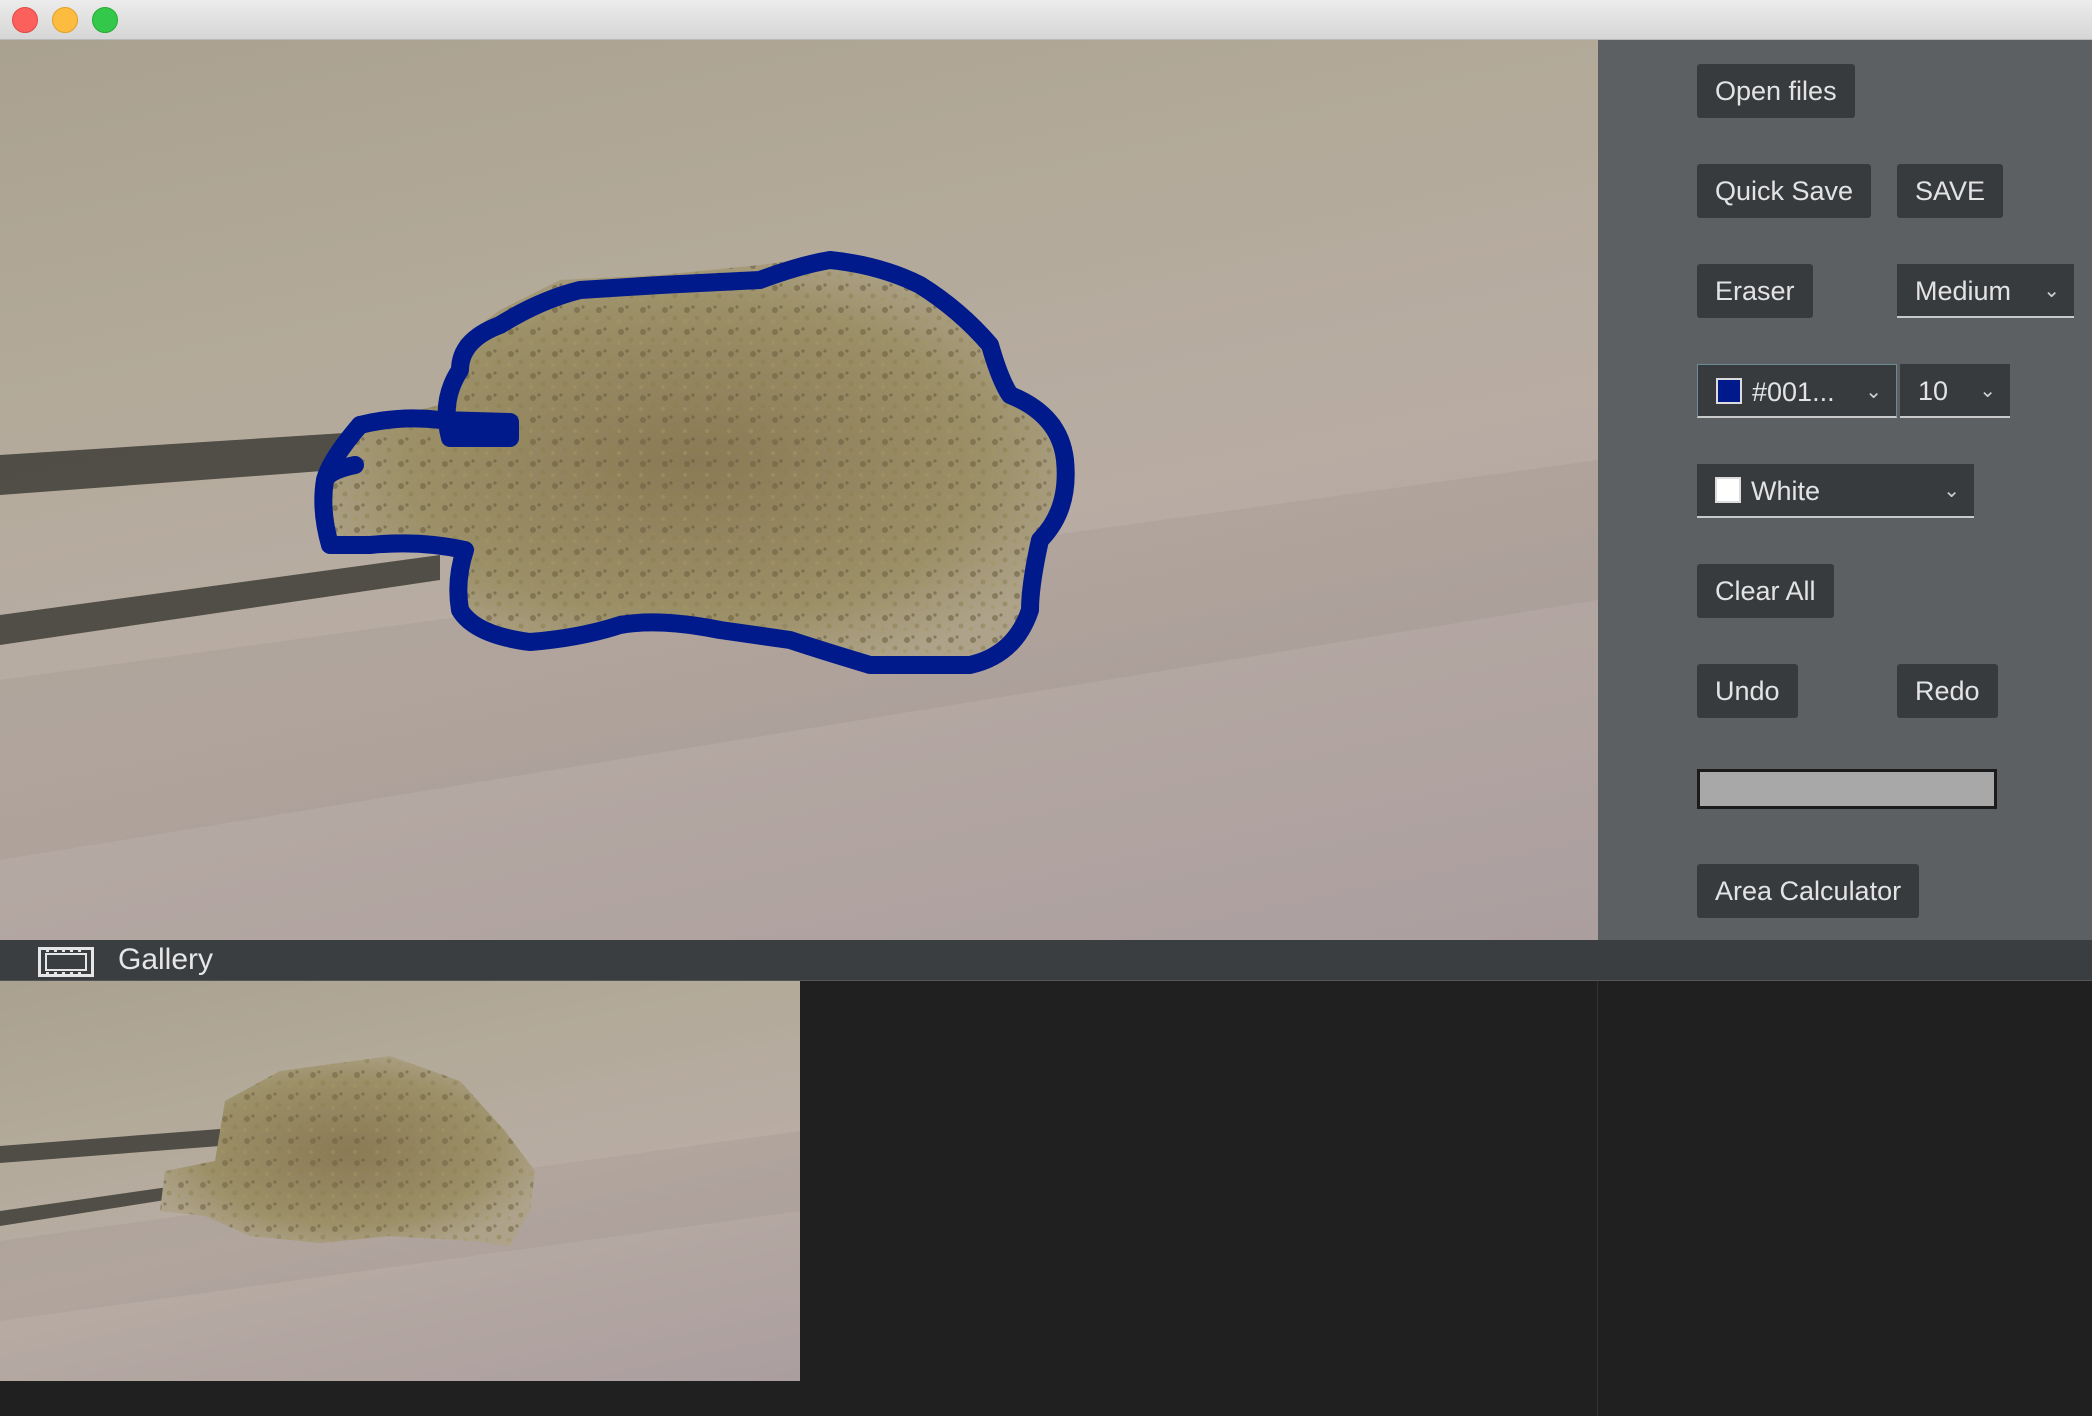 The image size is (2092, 1416). What do you see at coordinates (166, 959) in the screenshot?
I see `gallery-label: Gallery` at bounding box center [166, 959].